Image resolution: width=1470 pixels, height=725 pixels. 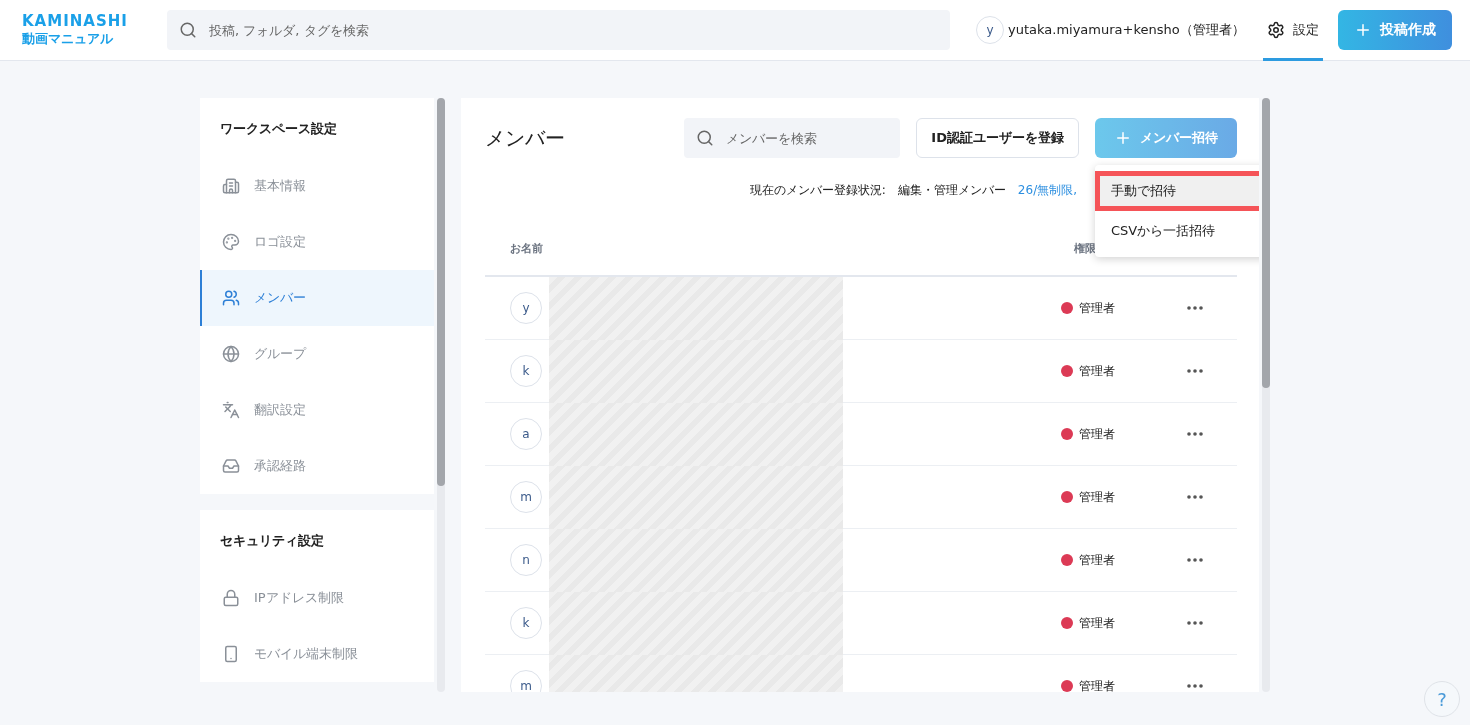 I want to click on column-header: お名前, so click(x=527, y=248).